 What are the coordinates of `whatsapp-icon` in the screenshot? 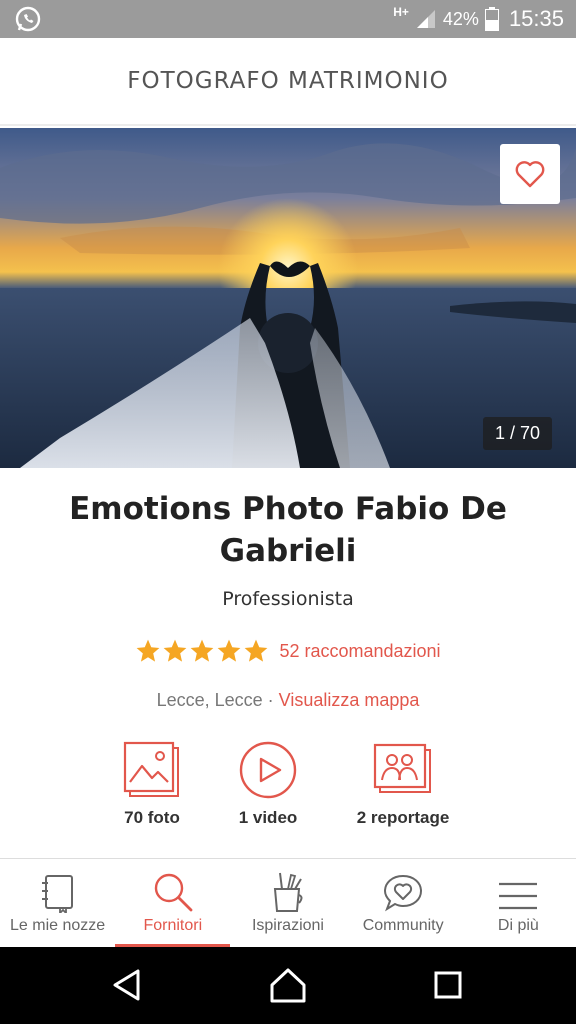 It's located at (28, 19).